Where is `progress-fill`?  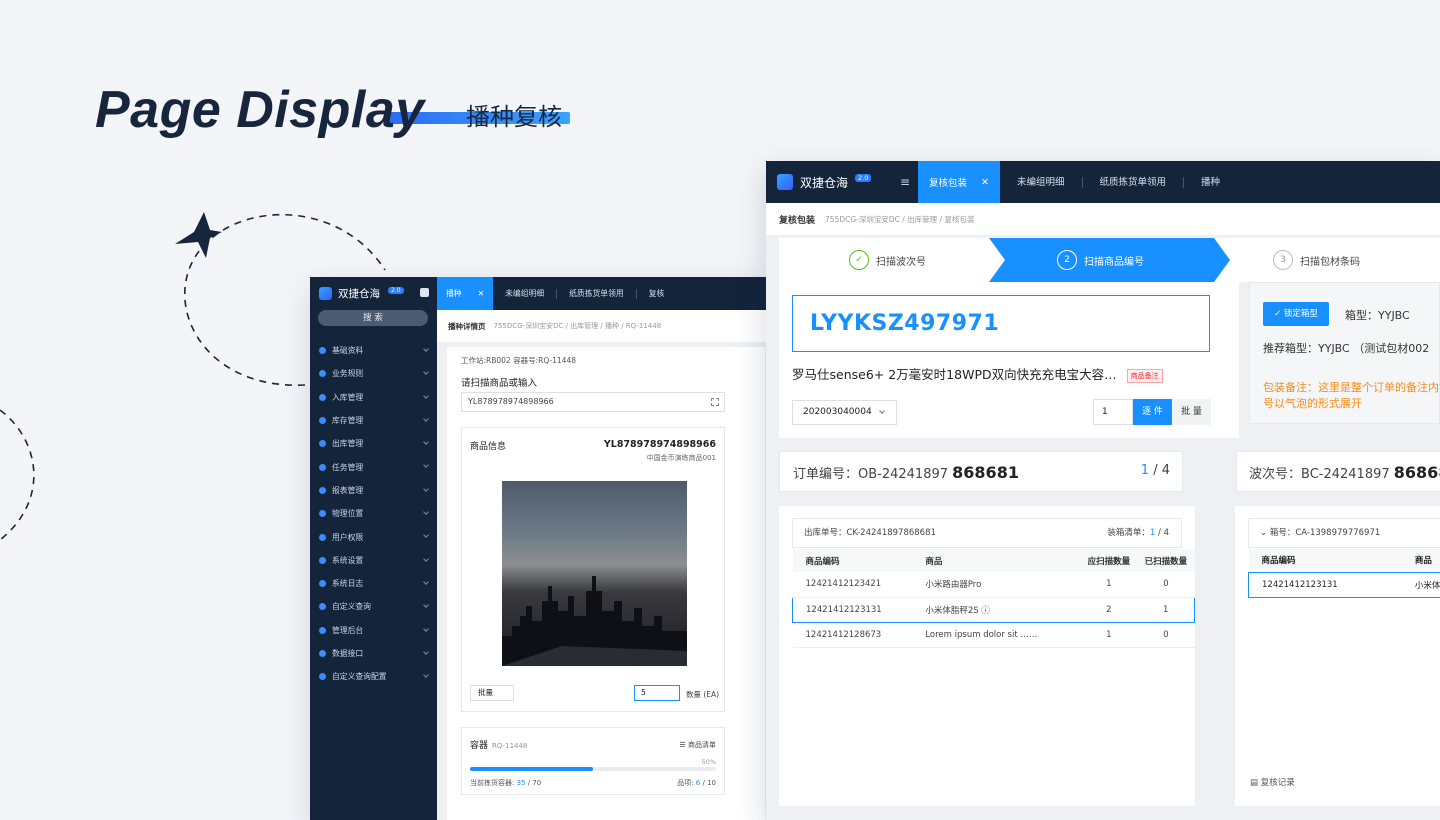 progress-fill is located at coordinates (531, 769).